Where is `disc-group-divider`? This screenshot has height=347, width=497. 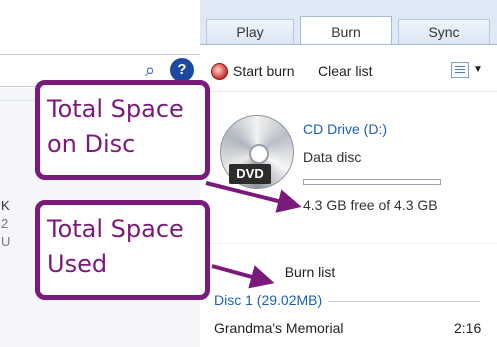 disc-group-divider is located at coordinates (404, 301).